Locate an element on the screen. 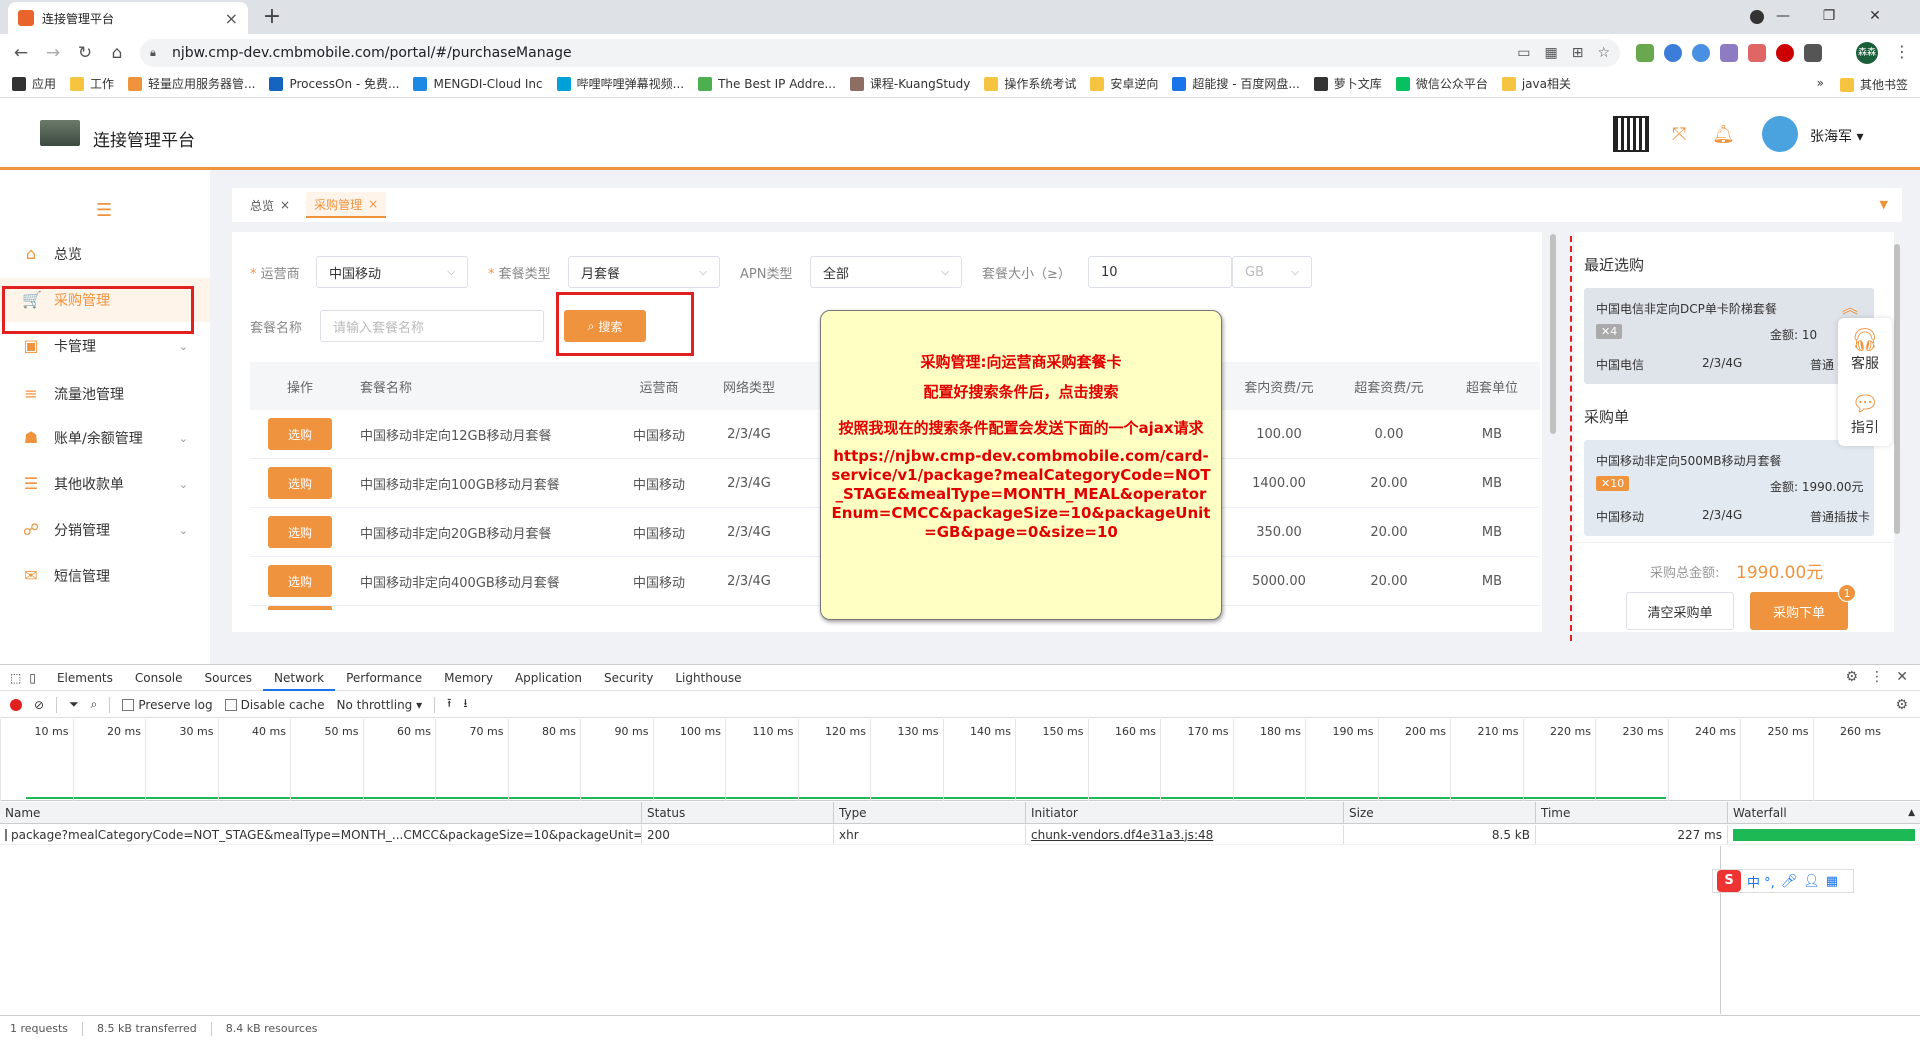  devtools-tab-network: Network is located at coordinates (299, 678).